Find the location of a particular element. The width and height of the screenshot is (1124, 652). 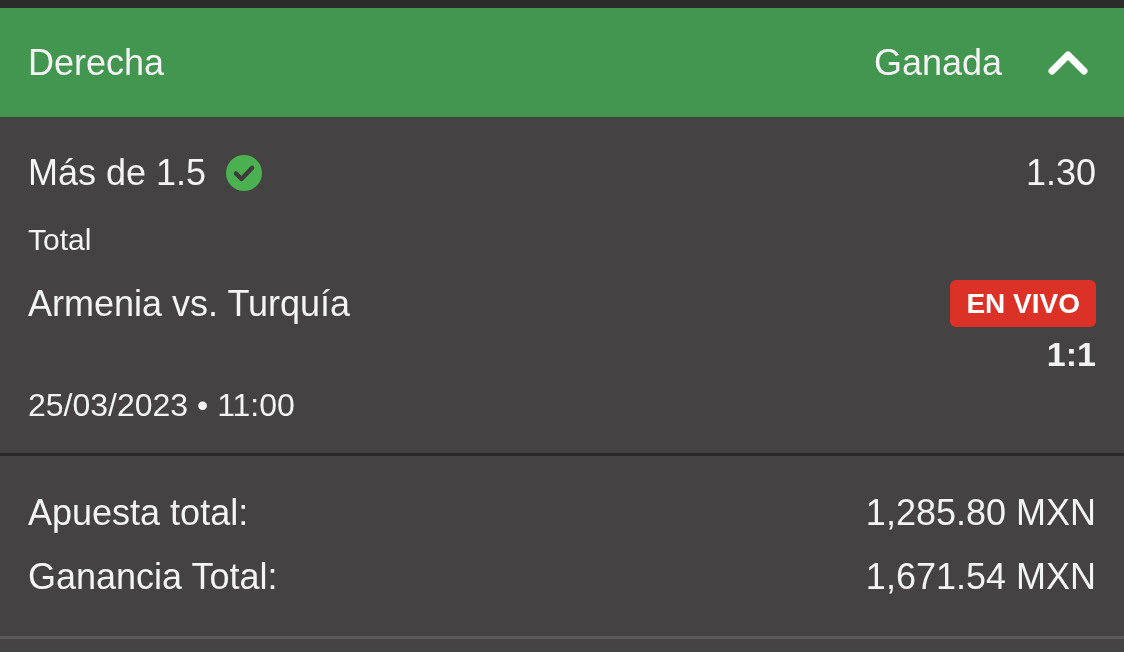

live-badge: EN VIVO is located at coordinates (1023, 303).